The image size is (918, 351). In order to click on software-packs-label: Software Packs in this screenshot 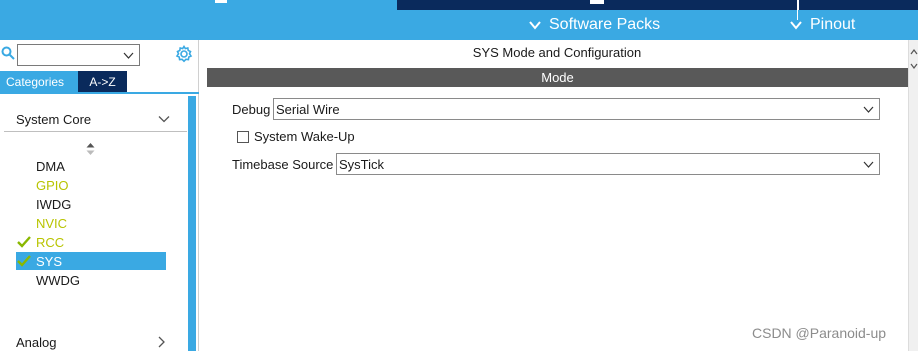, I will do `click(605, 24)`.